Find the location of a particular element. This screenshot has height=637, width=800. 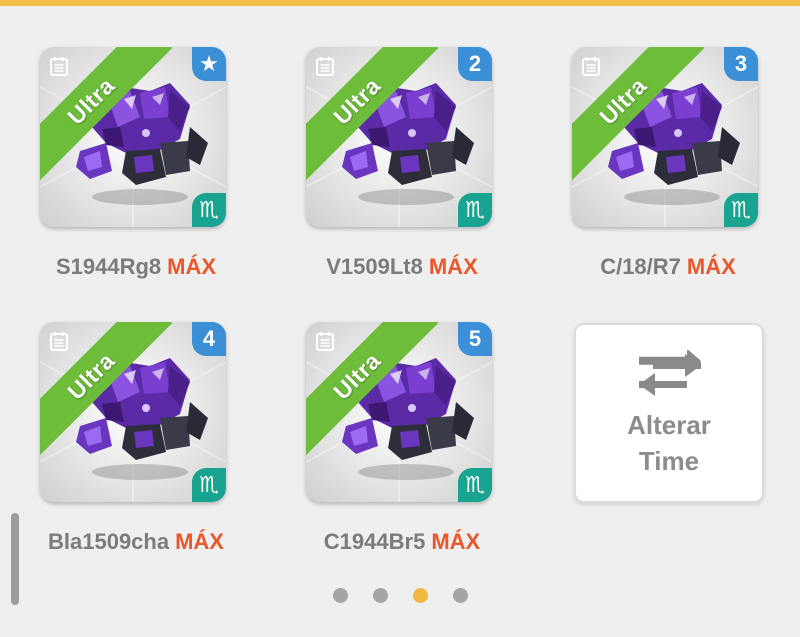

team-slot-badge: 2 is located at coordinates (475, 64).